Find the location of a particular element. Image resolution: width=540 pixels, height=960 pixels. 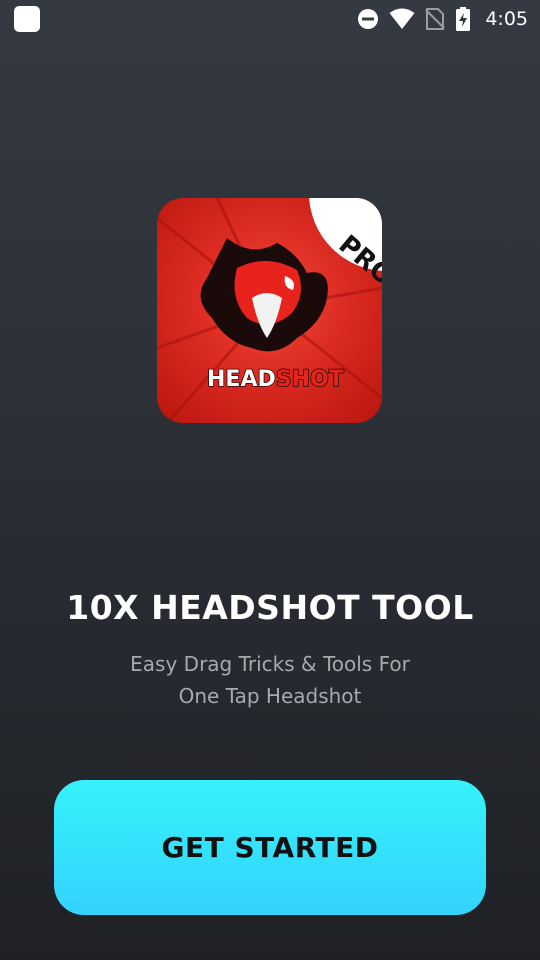

app-logo: PRO HEADSHOT is located at coordinates (269, 310).